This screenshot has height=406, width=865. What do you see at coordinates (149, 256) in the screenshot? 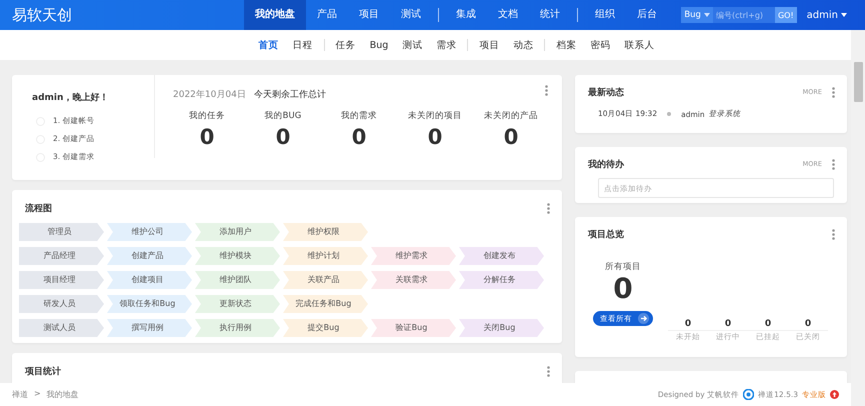
I see `flow-step: 创建产品` at bounding box center [149, 256].